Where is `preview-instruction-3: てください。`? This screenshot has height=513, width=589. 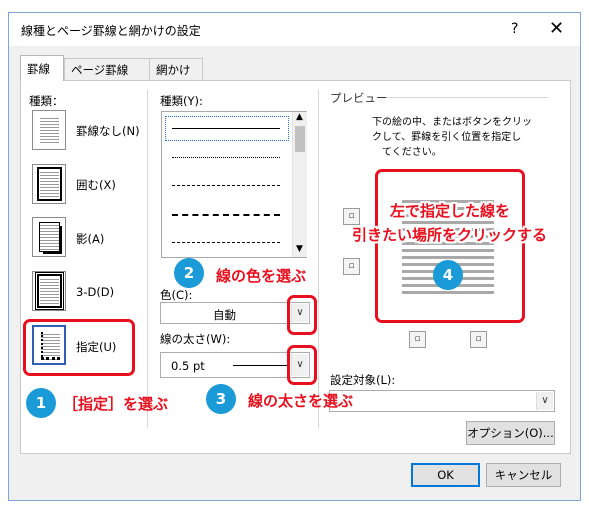
preview-instruction-3: てください。 is located at coordinates (412, 152).